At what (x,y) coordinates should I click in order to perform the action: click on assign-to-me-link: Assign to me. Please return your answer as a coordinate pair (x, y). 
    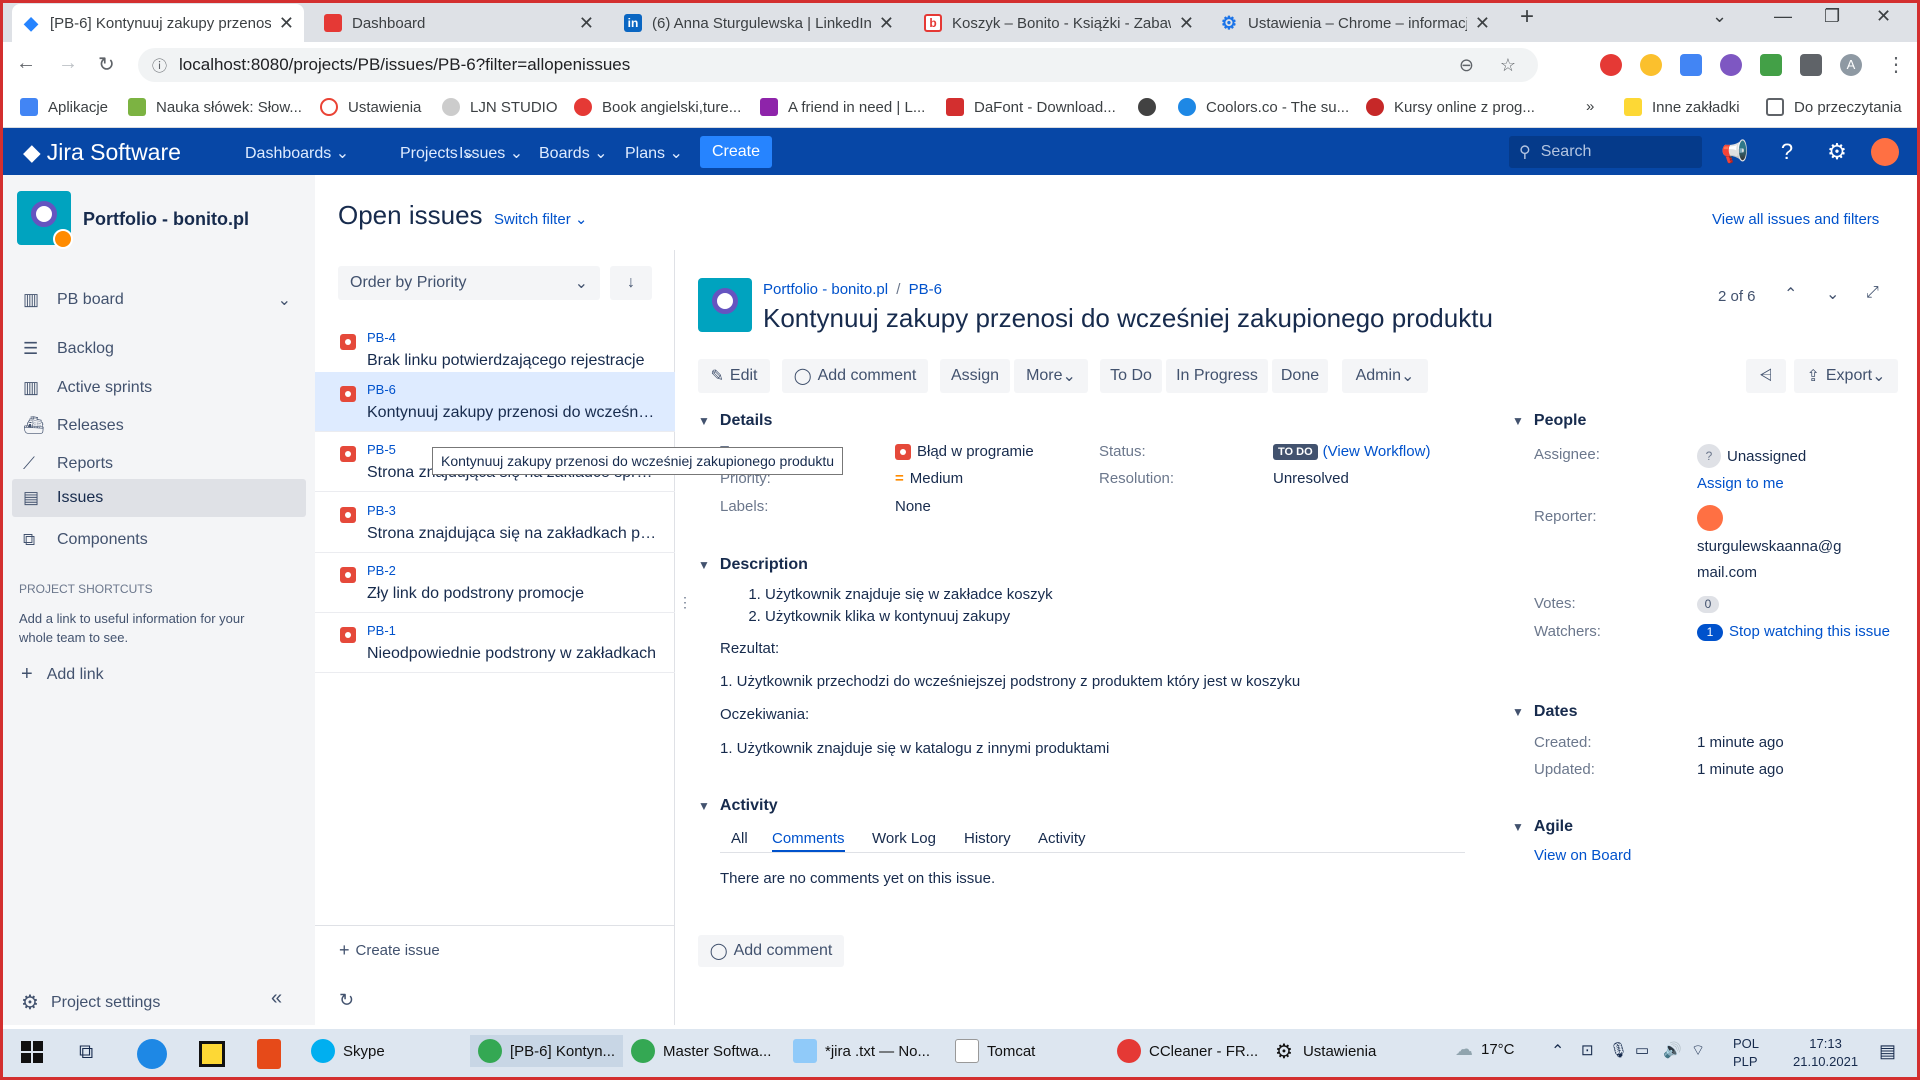
    Looking at the image, I should click on (1740, 483).